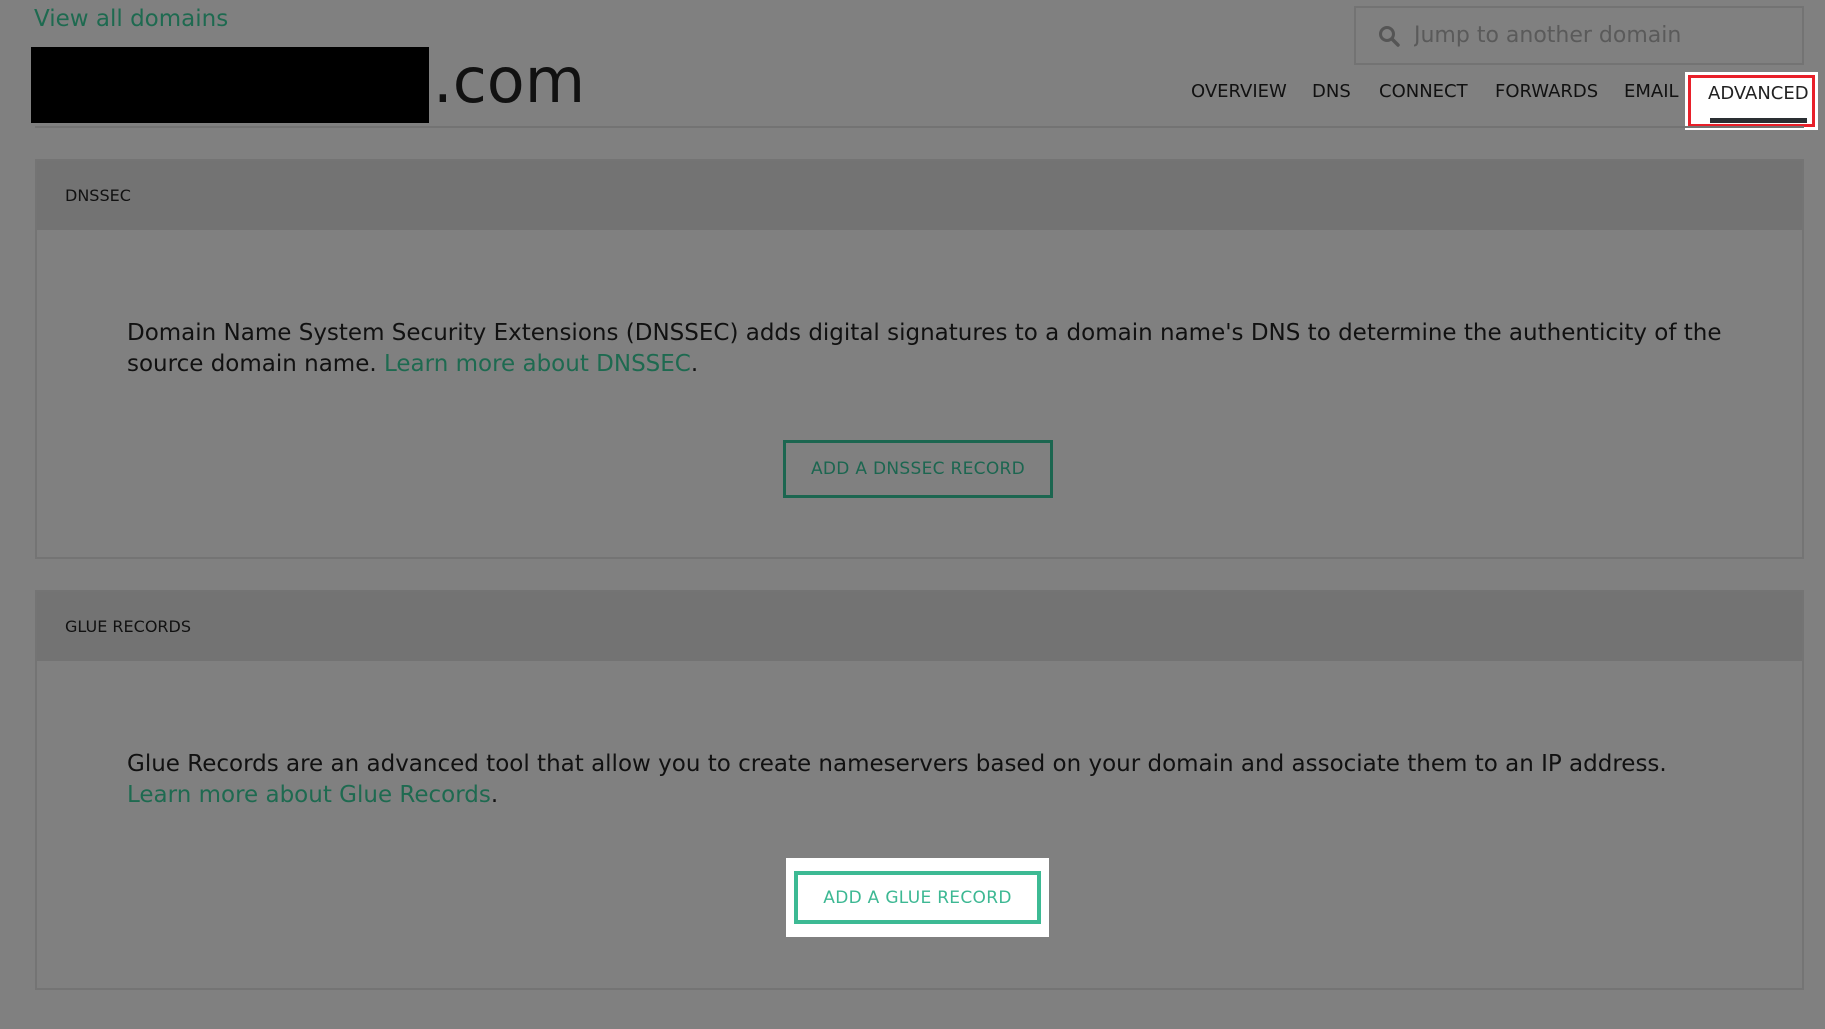  What do you see at coordinates (919, 127) in the screenshot?
I see `header-divider` at bounding box center [919, 127].